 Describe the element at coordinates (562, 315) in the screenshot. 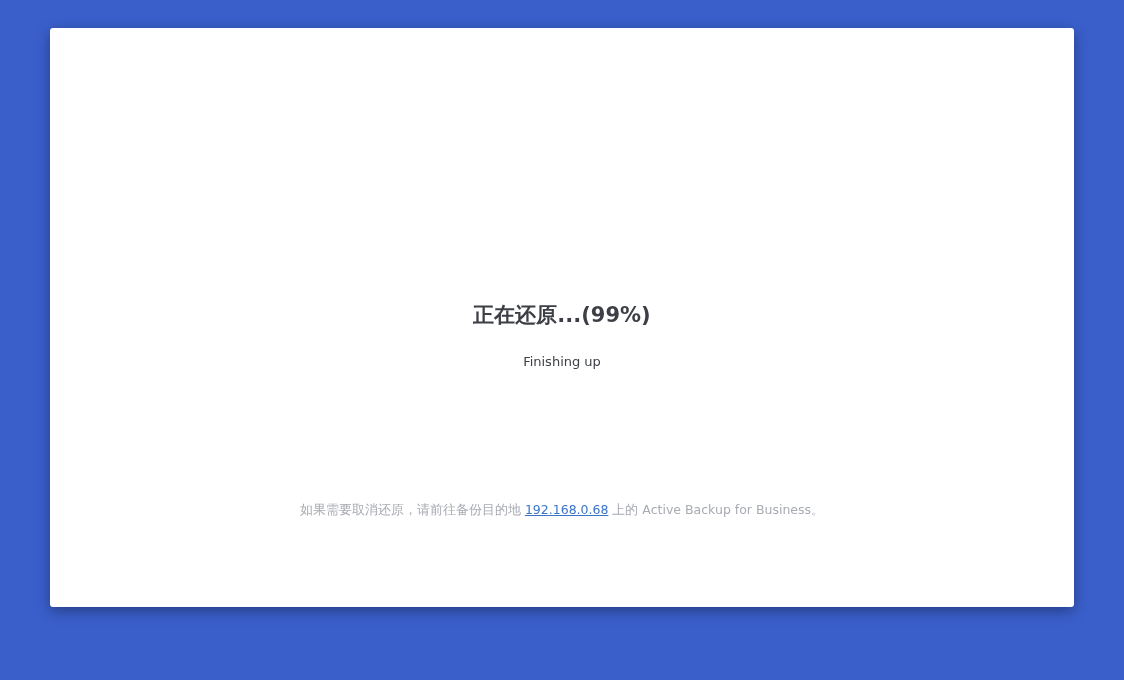

I see `progress-title: 正在还原...(99%)` at that location.